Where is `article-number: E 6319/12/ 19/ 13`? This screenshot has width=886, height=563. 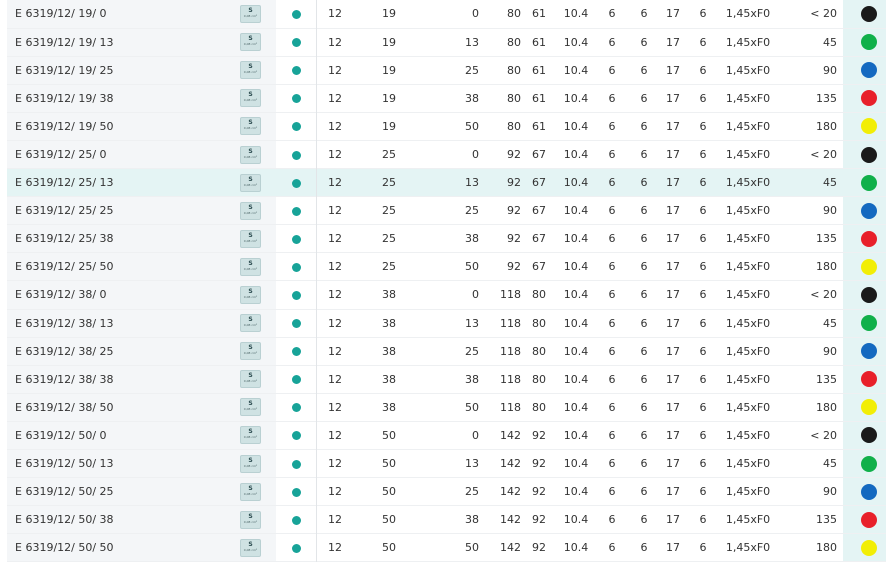
article-number: E 6319/12/ 19/ 13 is located at coordinates (116, 42).